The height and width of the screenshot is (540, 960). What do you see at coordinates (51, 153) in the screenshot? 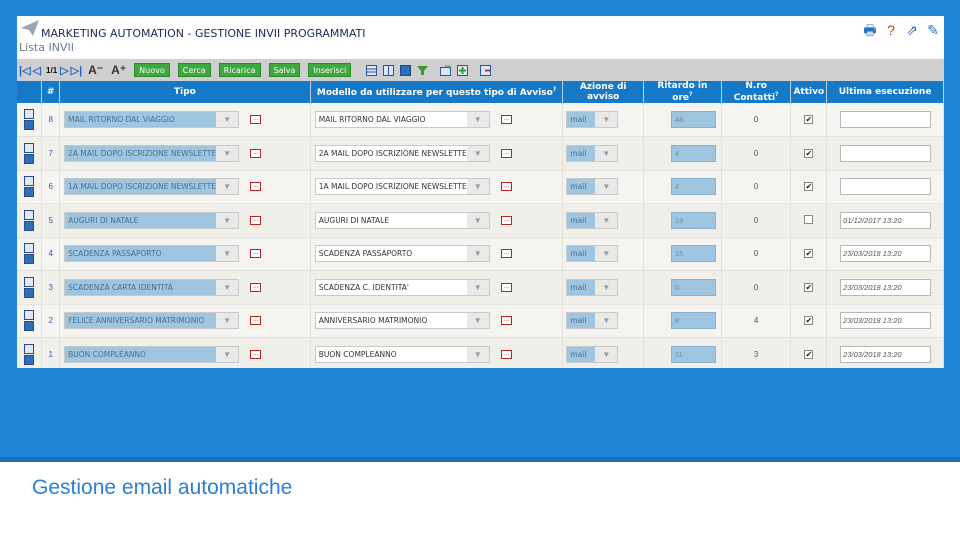
I see `row-id: 7` at bounding box center [51, 153].